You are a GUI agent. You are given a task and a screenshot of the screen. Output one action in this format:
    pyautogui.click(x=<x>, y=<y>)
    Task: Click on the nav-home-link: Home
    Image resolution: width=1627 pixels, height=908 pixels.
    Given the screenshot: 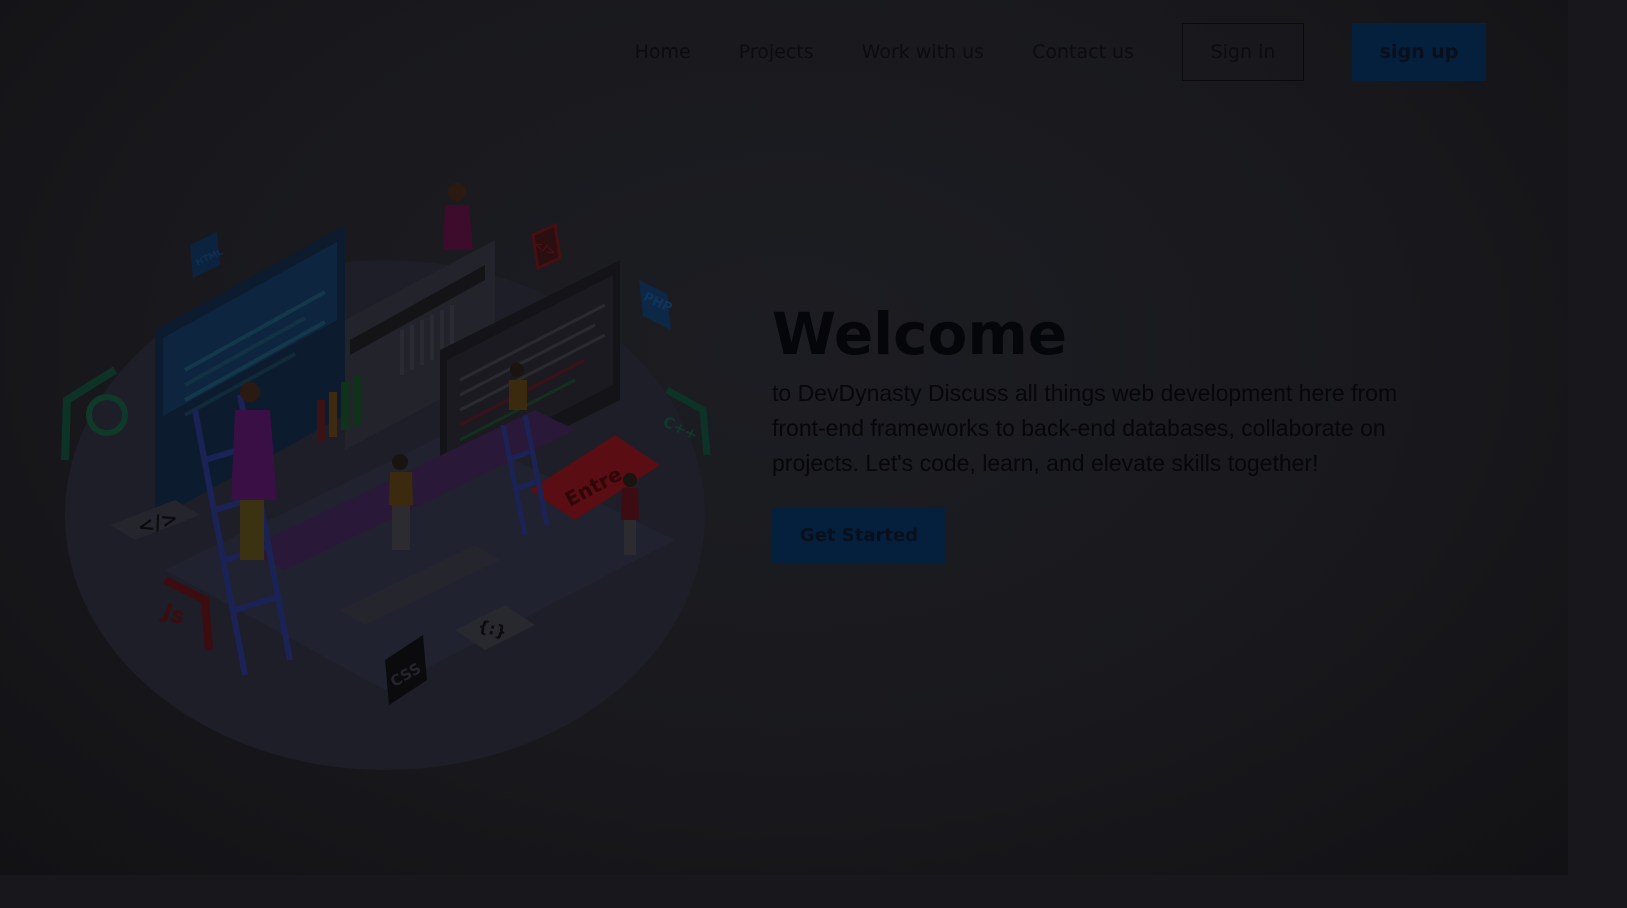 What is the action you would take?
    pyautogui.click(x=663, y=52)
    